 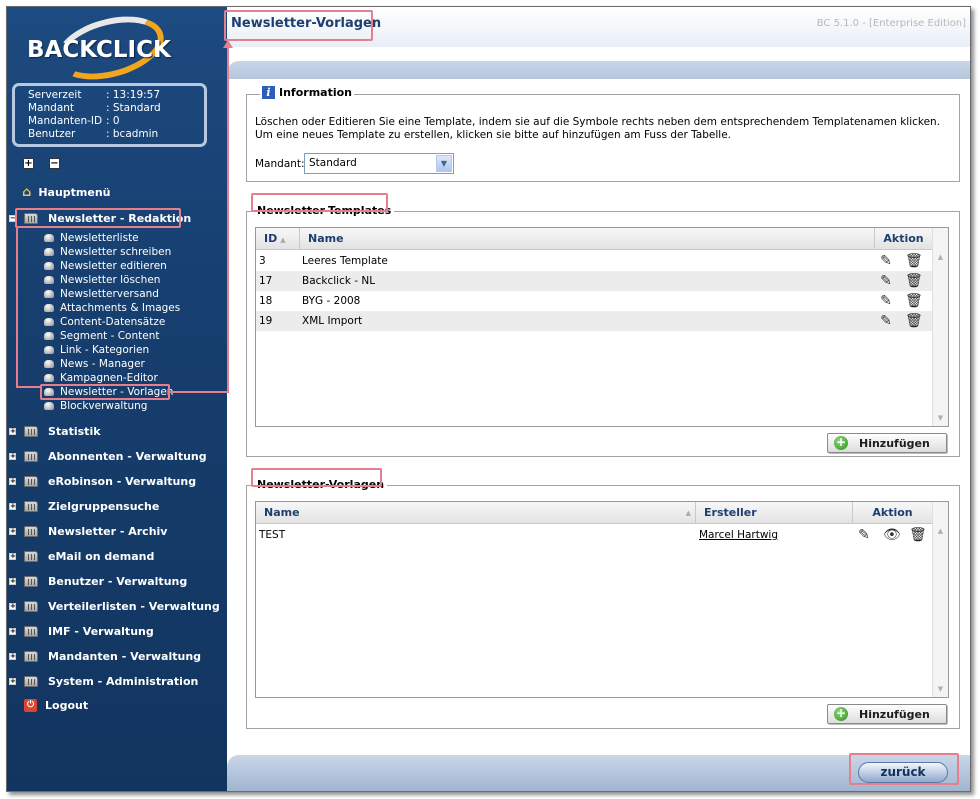 What do you see at coordinates (841, 442) in the screenshot?
I see `plus-icon: +` at bounding box center [841, 442].